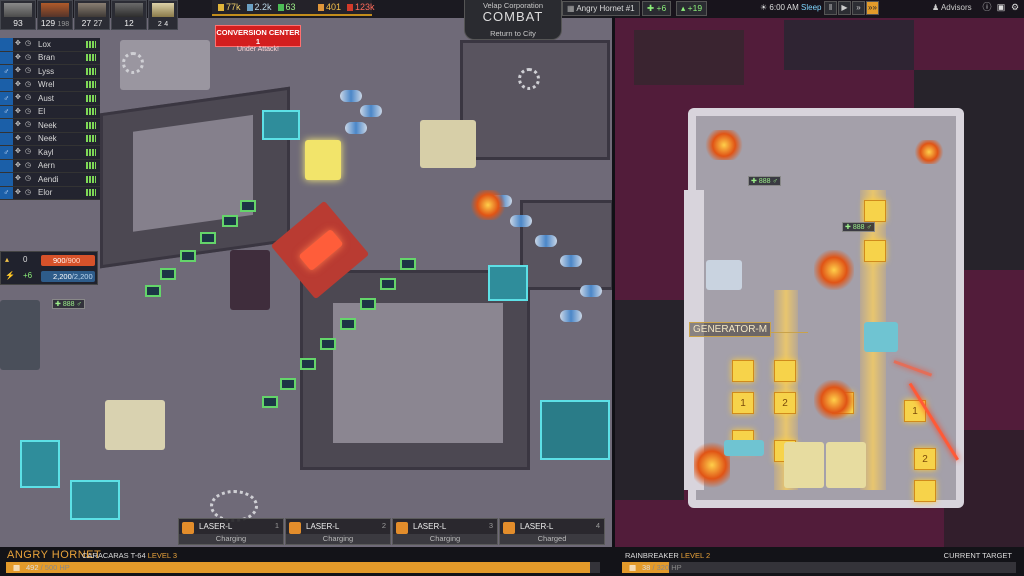  Describe the element at coordinates (597, 525) in the screenshot. I see `weapon-slot-number: 4` at that location.